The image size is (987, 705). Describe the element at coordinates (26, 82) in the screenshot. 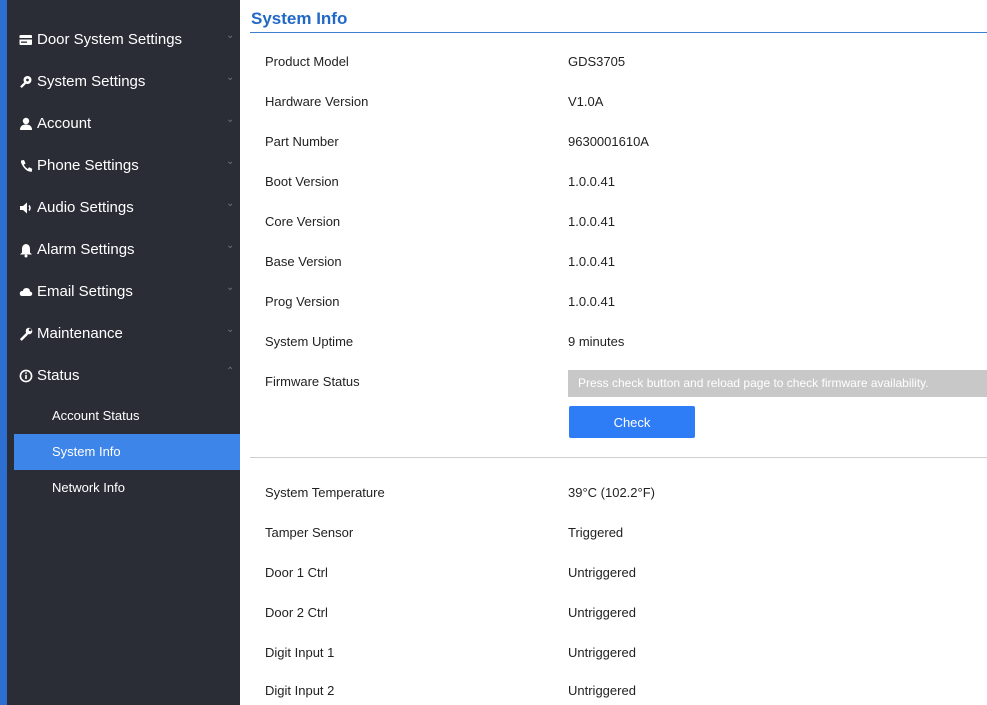

I see `wrench-key-icon` at that location.